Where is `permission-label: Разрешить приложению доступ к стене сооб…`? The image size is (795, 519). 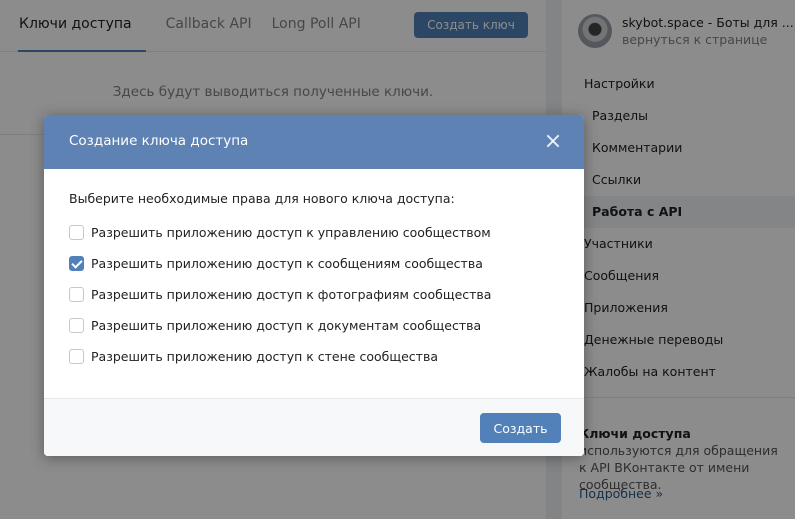
permission-label: Разрешить приложению доступ к стене сооб… is located at coordinates (264, 356).